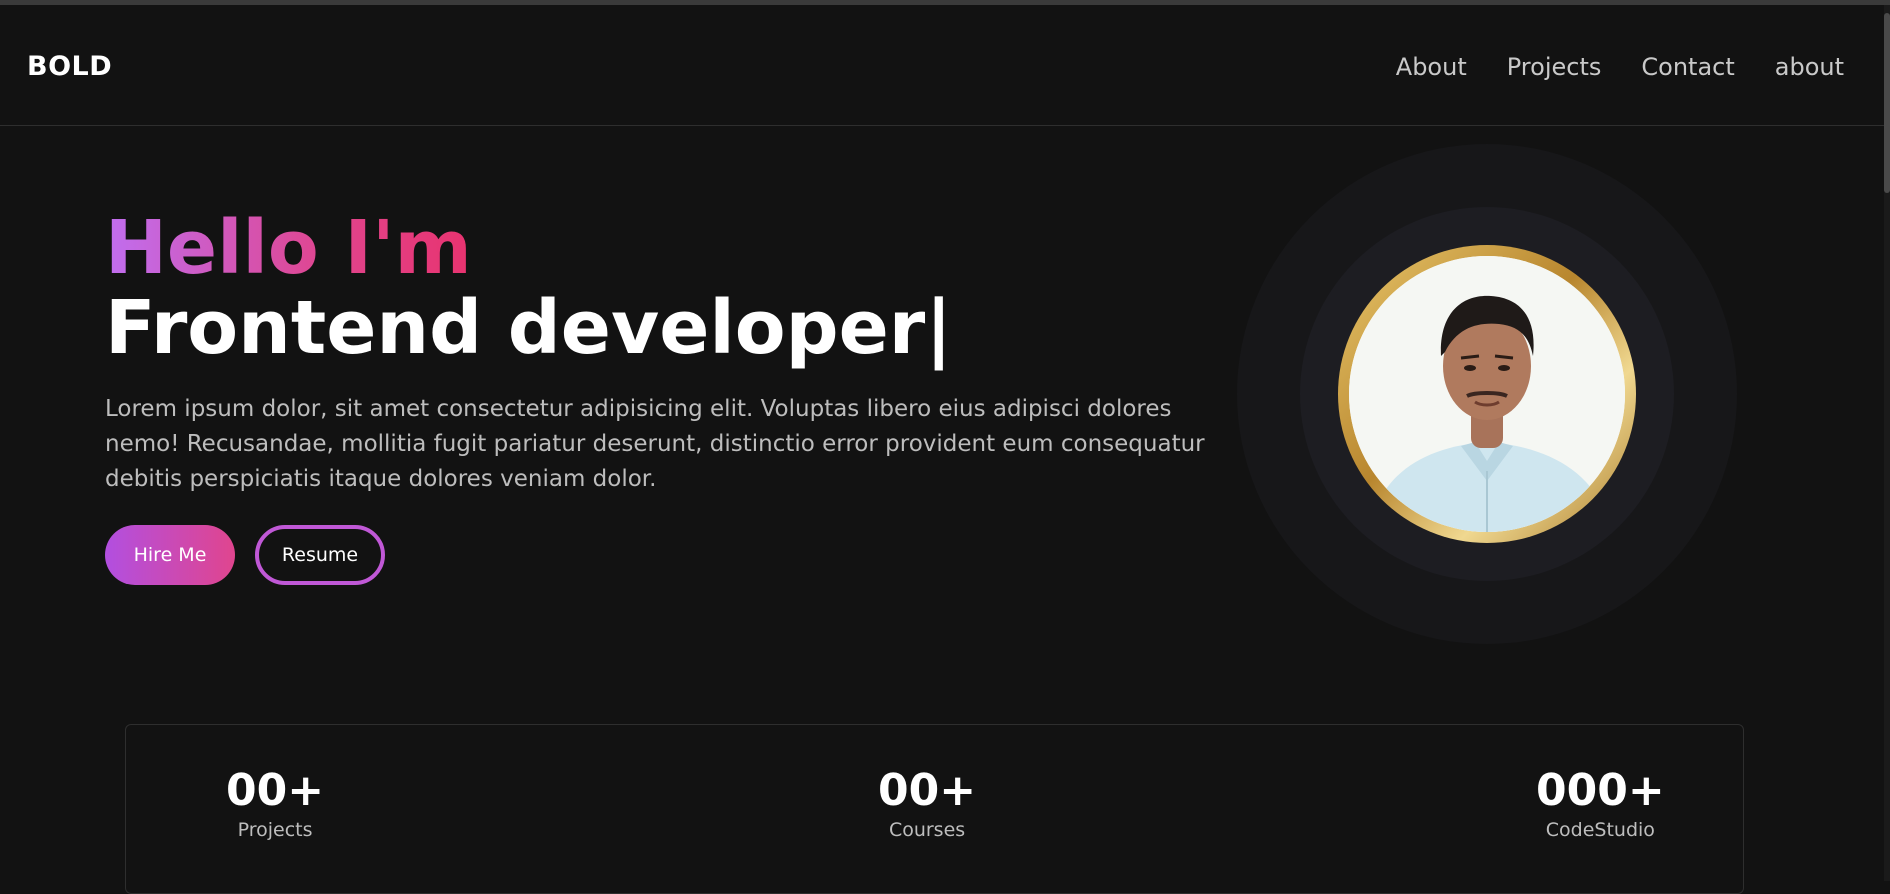  Describe the element at coordinates (927, 830) in the screenshot. I see `stat-label: Courses` at that location.